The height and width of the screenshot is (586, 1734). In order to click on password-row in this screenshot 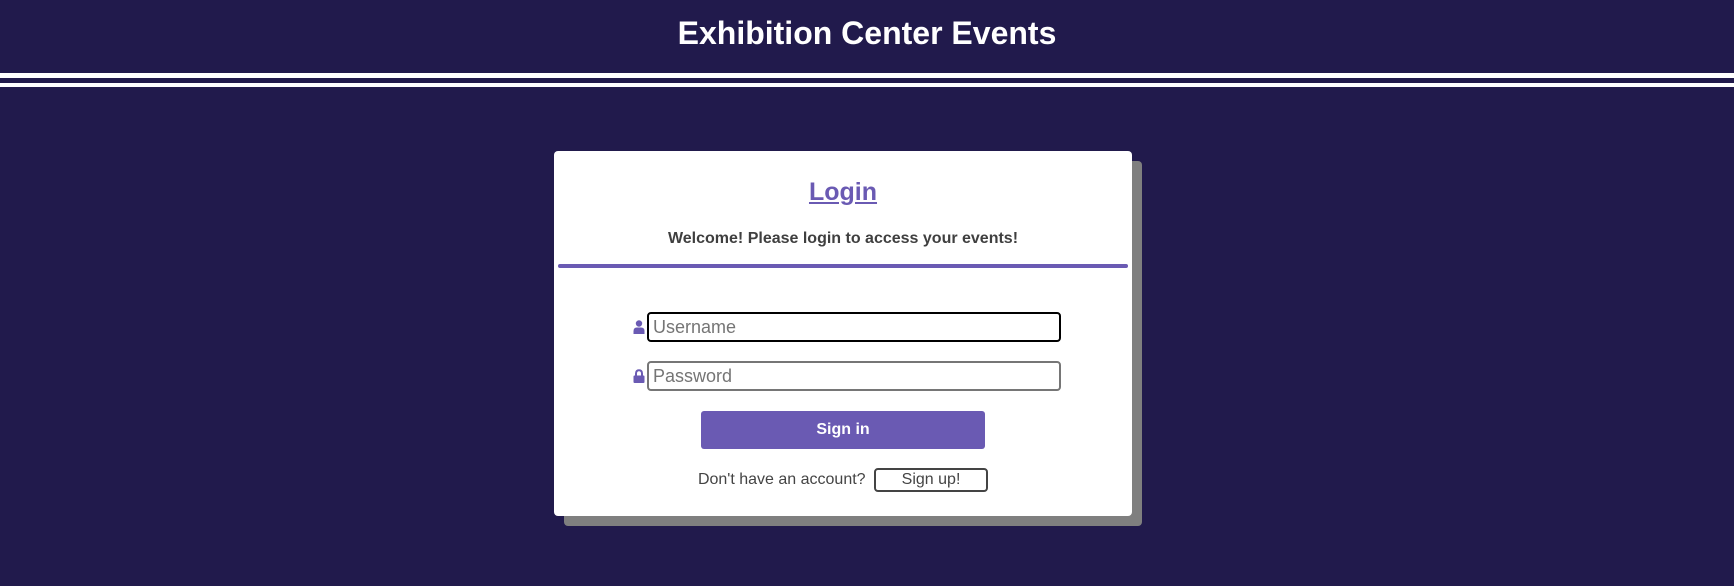, I will do `click(850, 376)`.